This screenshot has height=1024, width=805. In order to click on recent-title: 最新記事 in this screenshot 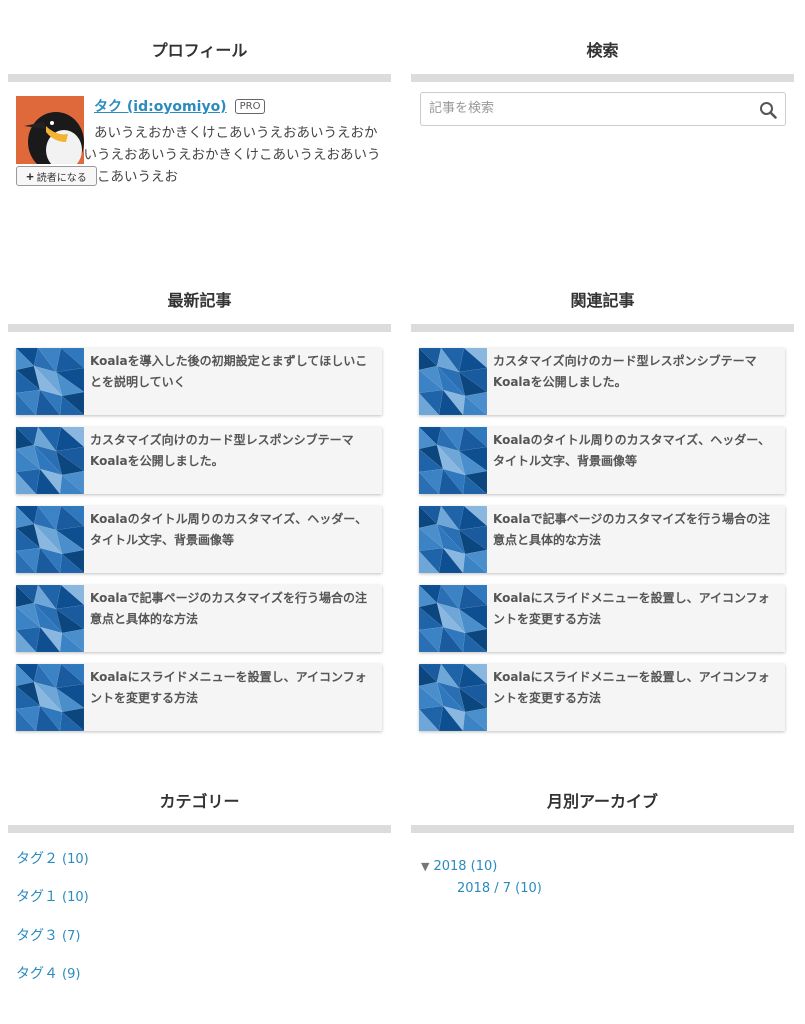, I will do `click(199, 300)`.